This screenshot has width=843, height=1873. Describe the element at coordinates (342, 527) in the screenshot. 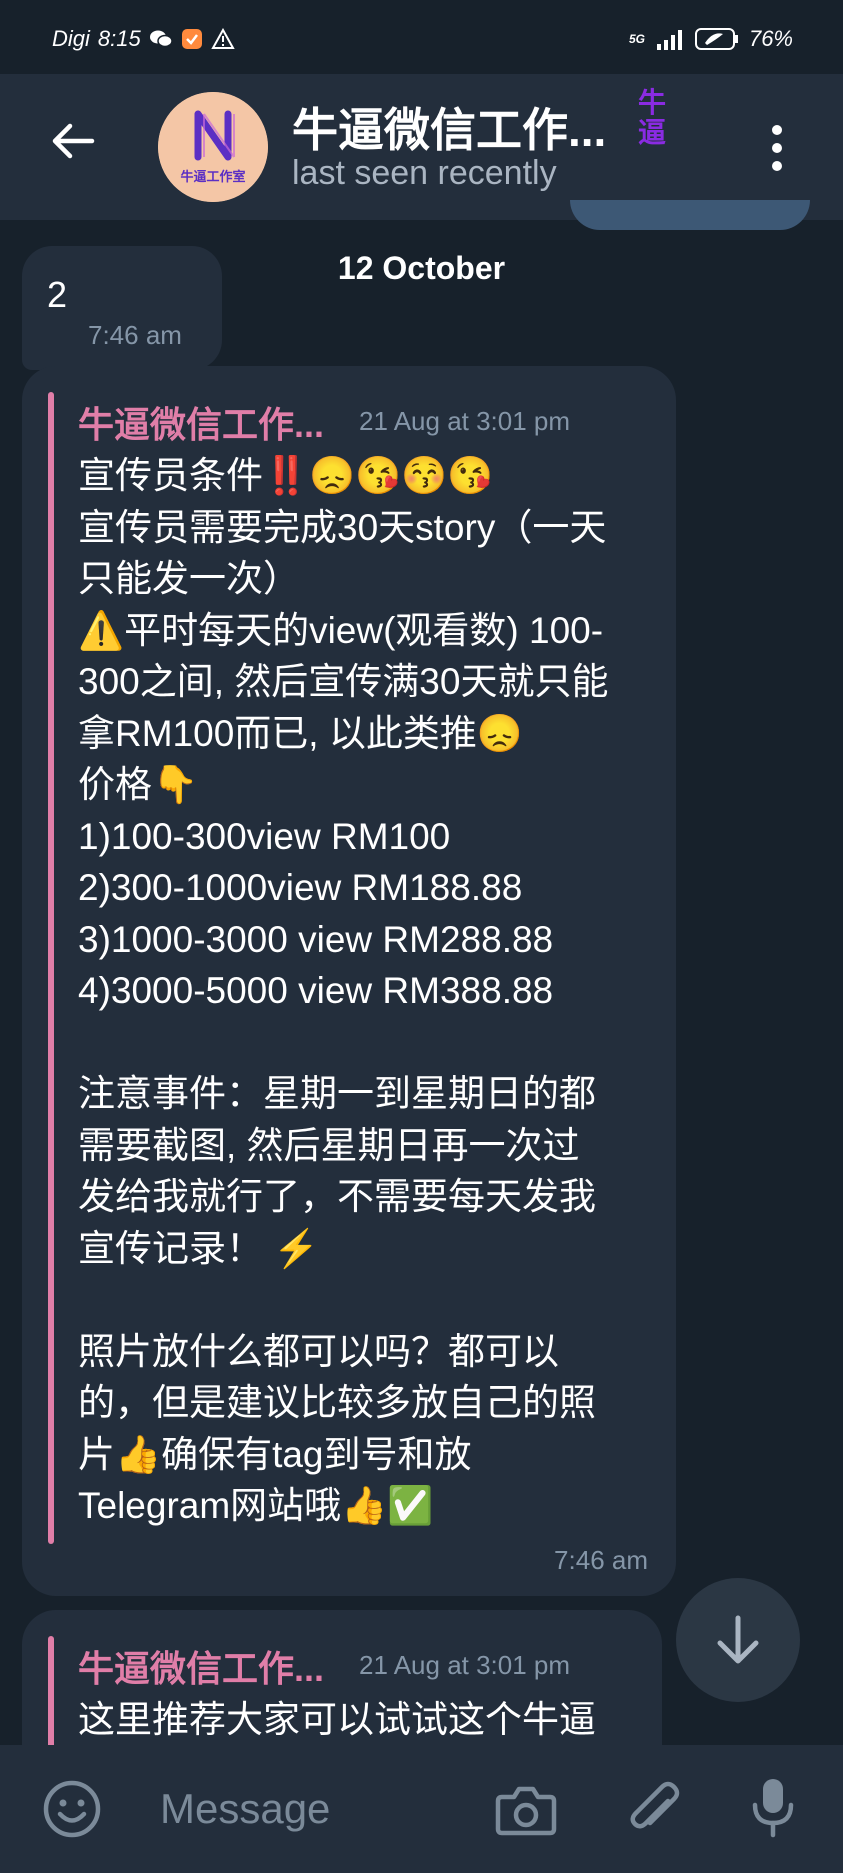

I see `message-line: 宣传员需要完成30天story（一天` at that location.